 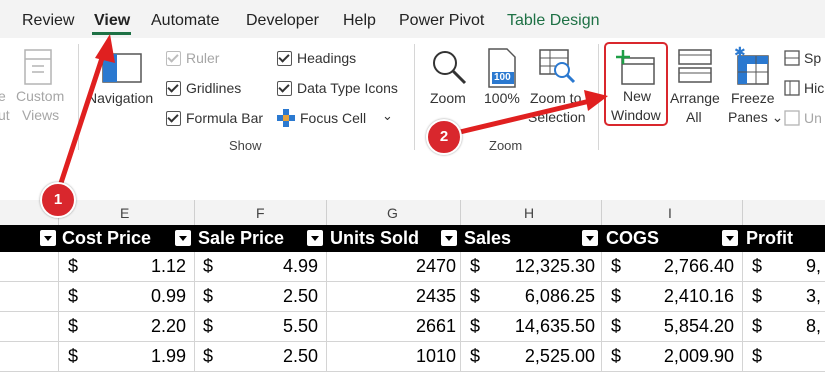 I want to click on tab-review: Review, so click(x=48, y=21).